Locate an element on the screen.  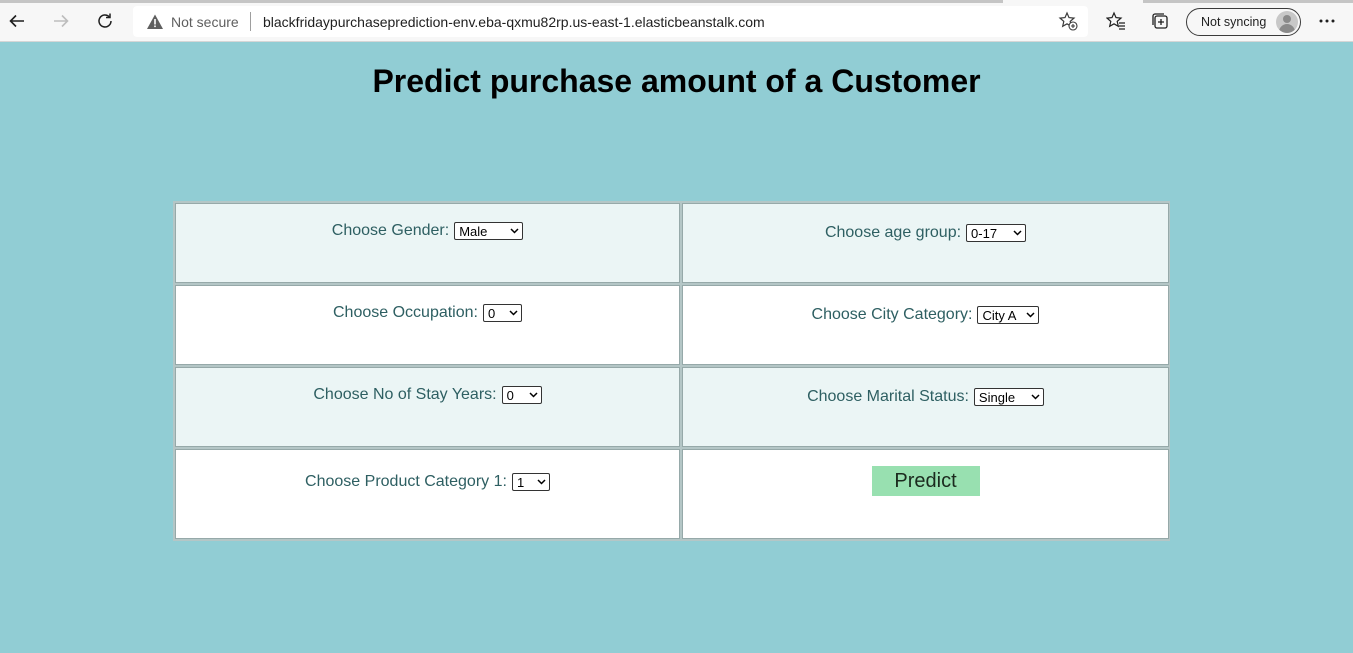
city-select: City A is located at coordinates (1008, 315).